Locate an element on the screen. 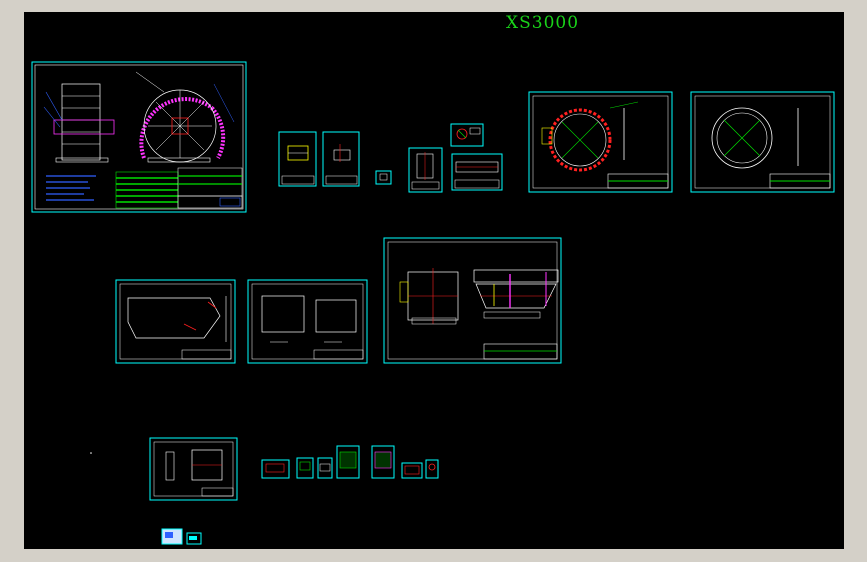  sheet-part-d is located at coordinates (425, 170).